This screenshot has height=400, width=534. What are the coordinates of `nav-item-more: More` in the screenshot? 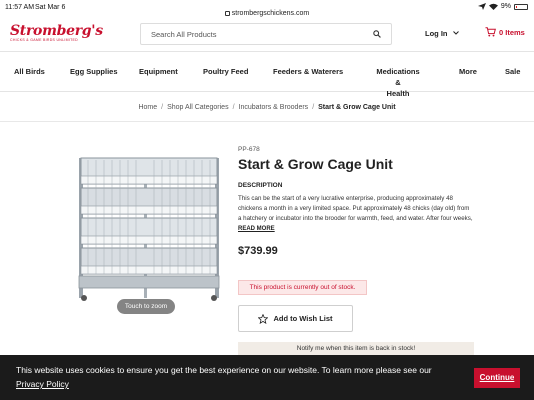 It's located at (468, 71).